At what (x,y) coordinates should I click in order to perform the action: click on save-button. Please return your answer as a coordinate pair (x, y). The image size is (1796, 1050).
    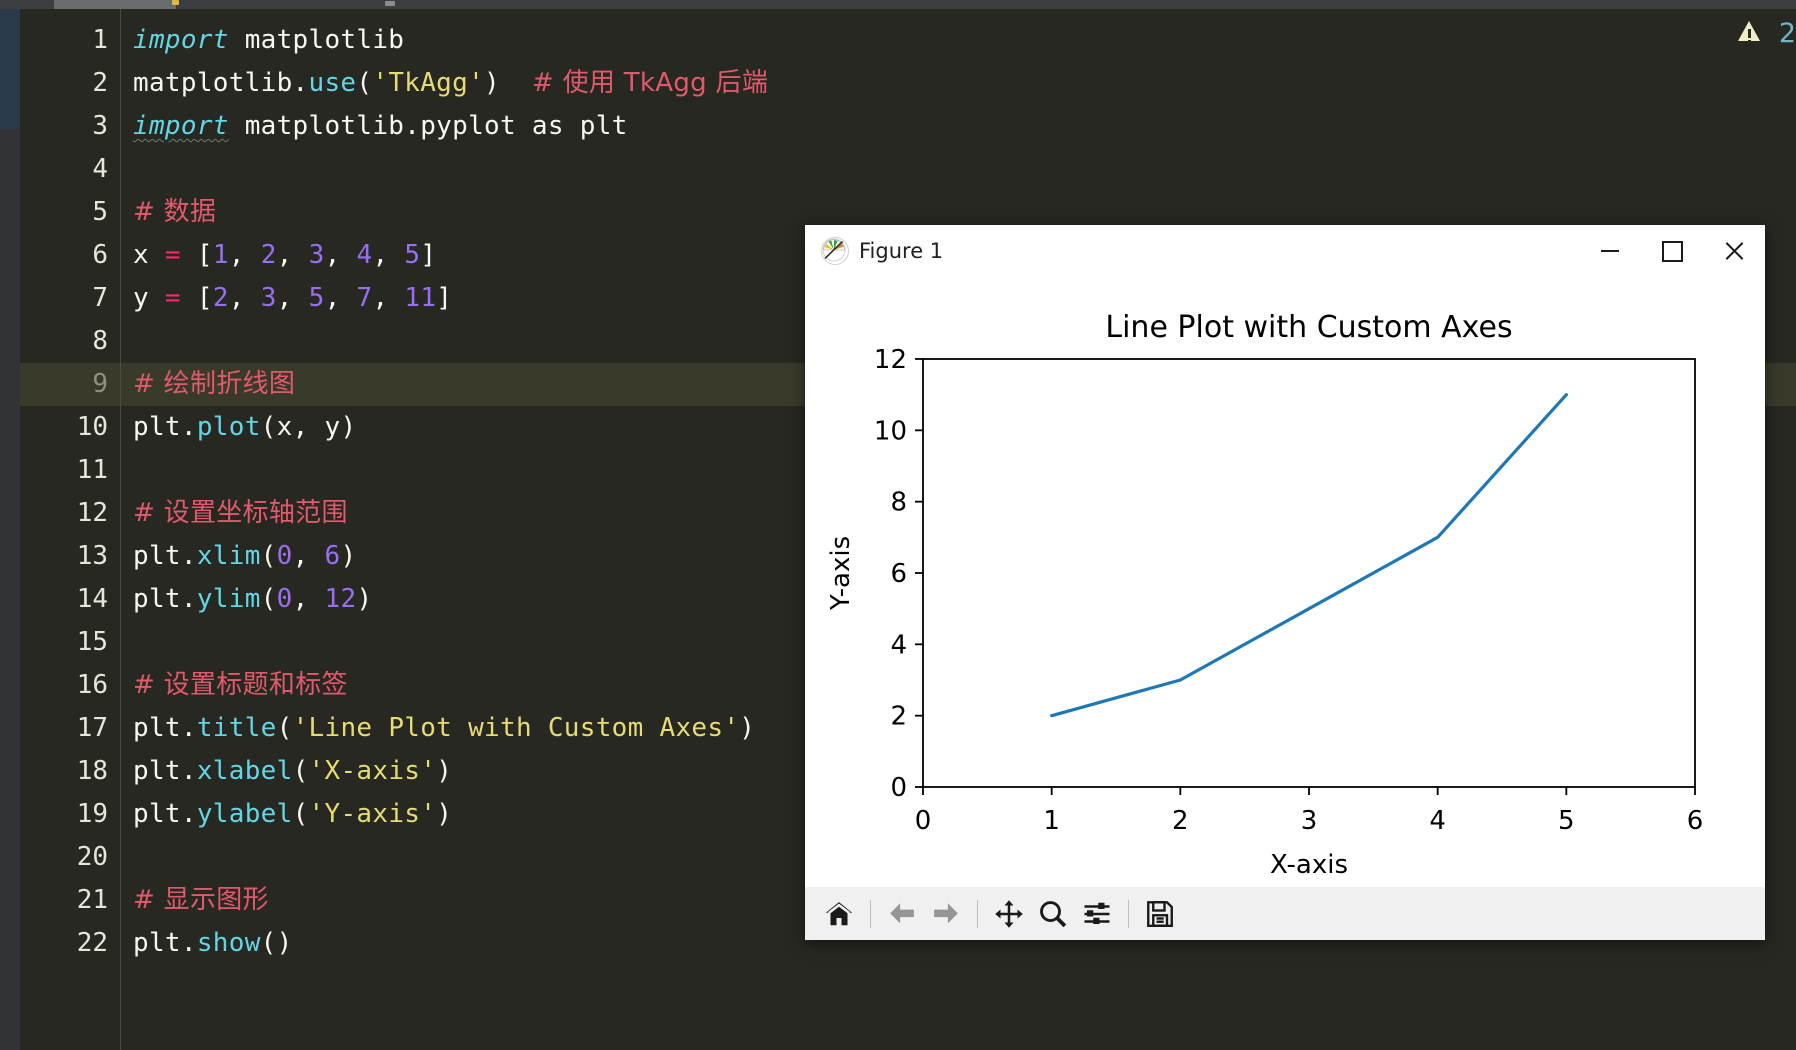
    Looking at the image, I should click on (1160, 914).